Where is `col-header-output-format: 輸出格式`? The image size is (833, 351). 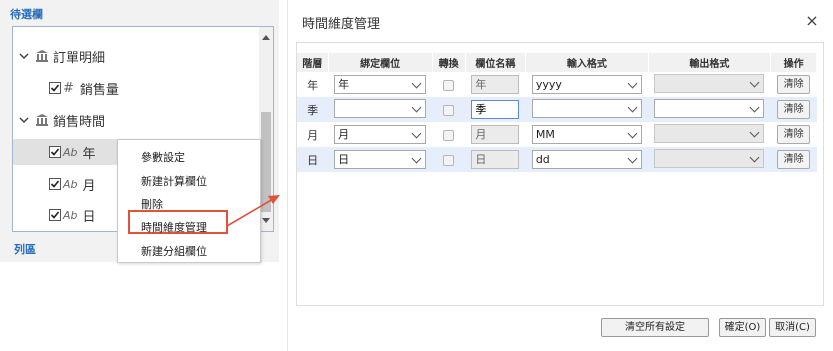
col-header-output-format: 輸出格式 is located at coordinates (710, 62).